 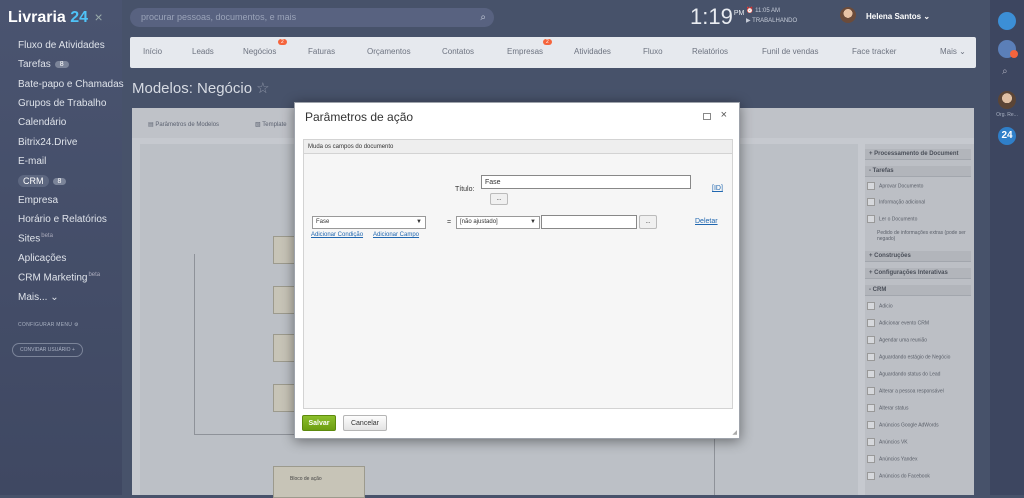 What do you see at coordinates (919, 186) in the screenshot?
I see `activity-item: Aprovar Documento` at bounding box center [919, 186].